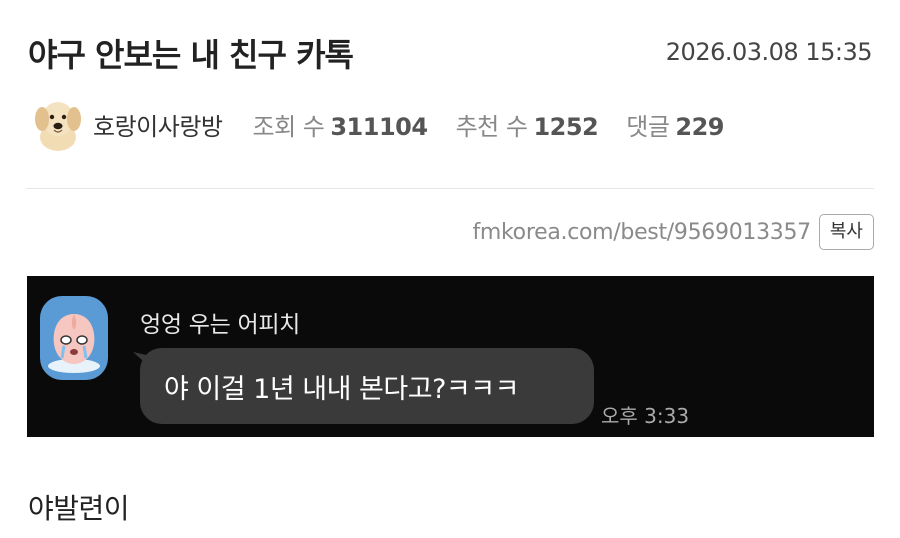  Describe the element at coordinates (641, 232) in the screenshot. I see `post-url: fmkorea.com/best/9569013357` at that location.